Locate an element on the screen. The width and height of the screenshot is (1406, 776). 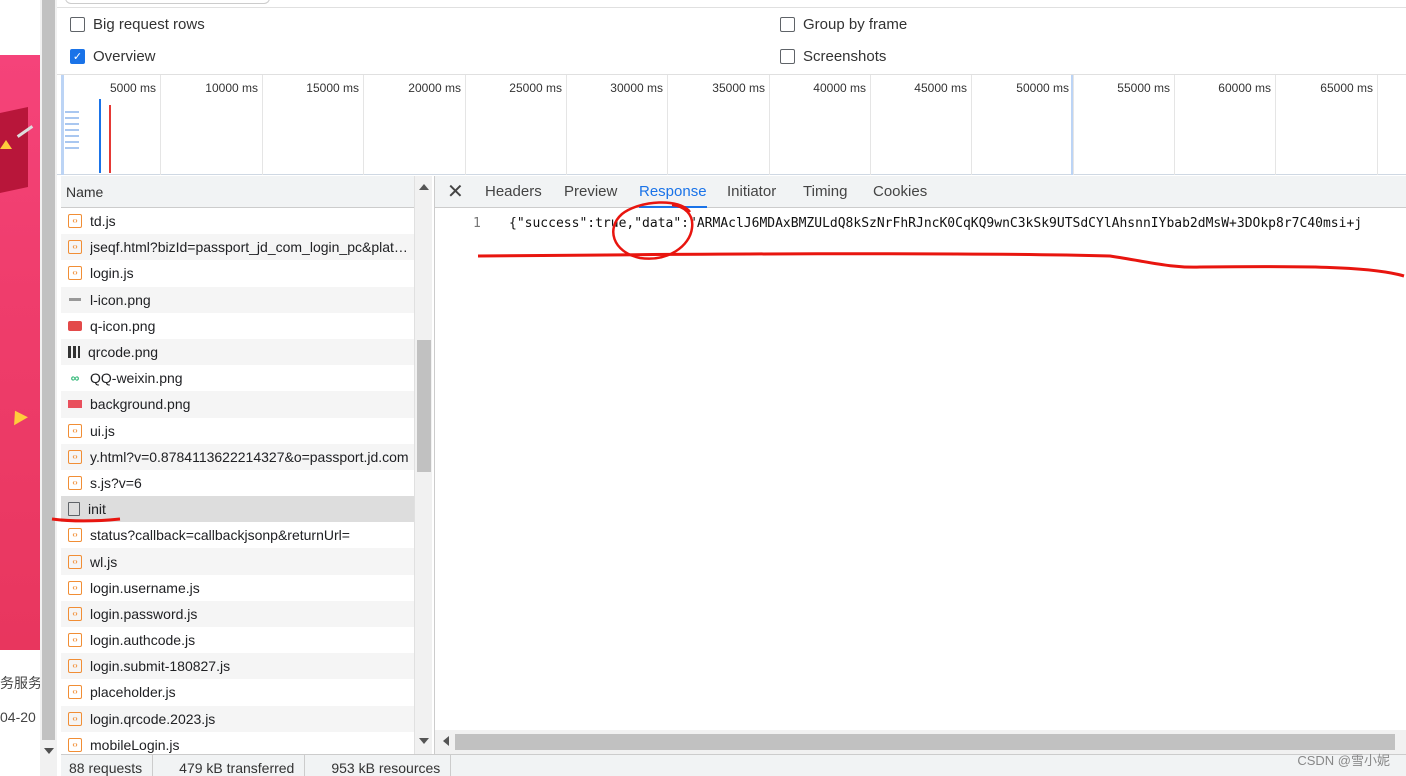
group-by-frame-option: Group by frame is located at coordinates (843, 24).